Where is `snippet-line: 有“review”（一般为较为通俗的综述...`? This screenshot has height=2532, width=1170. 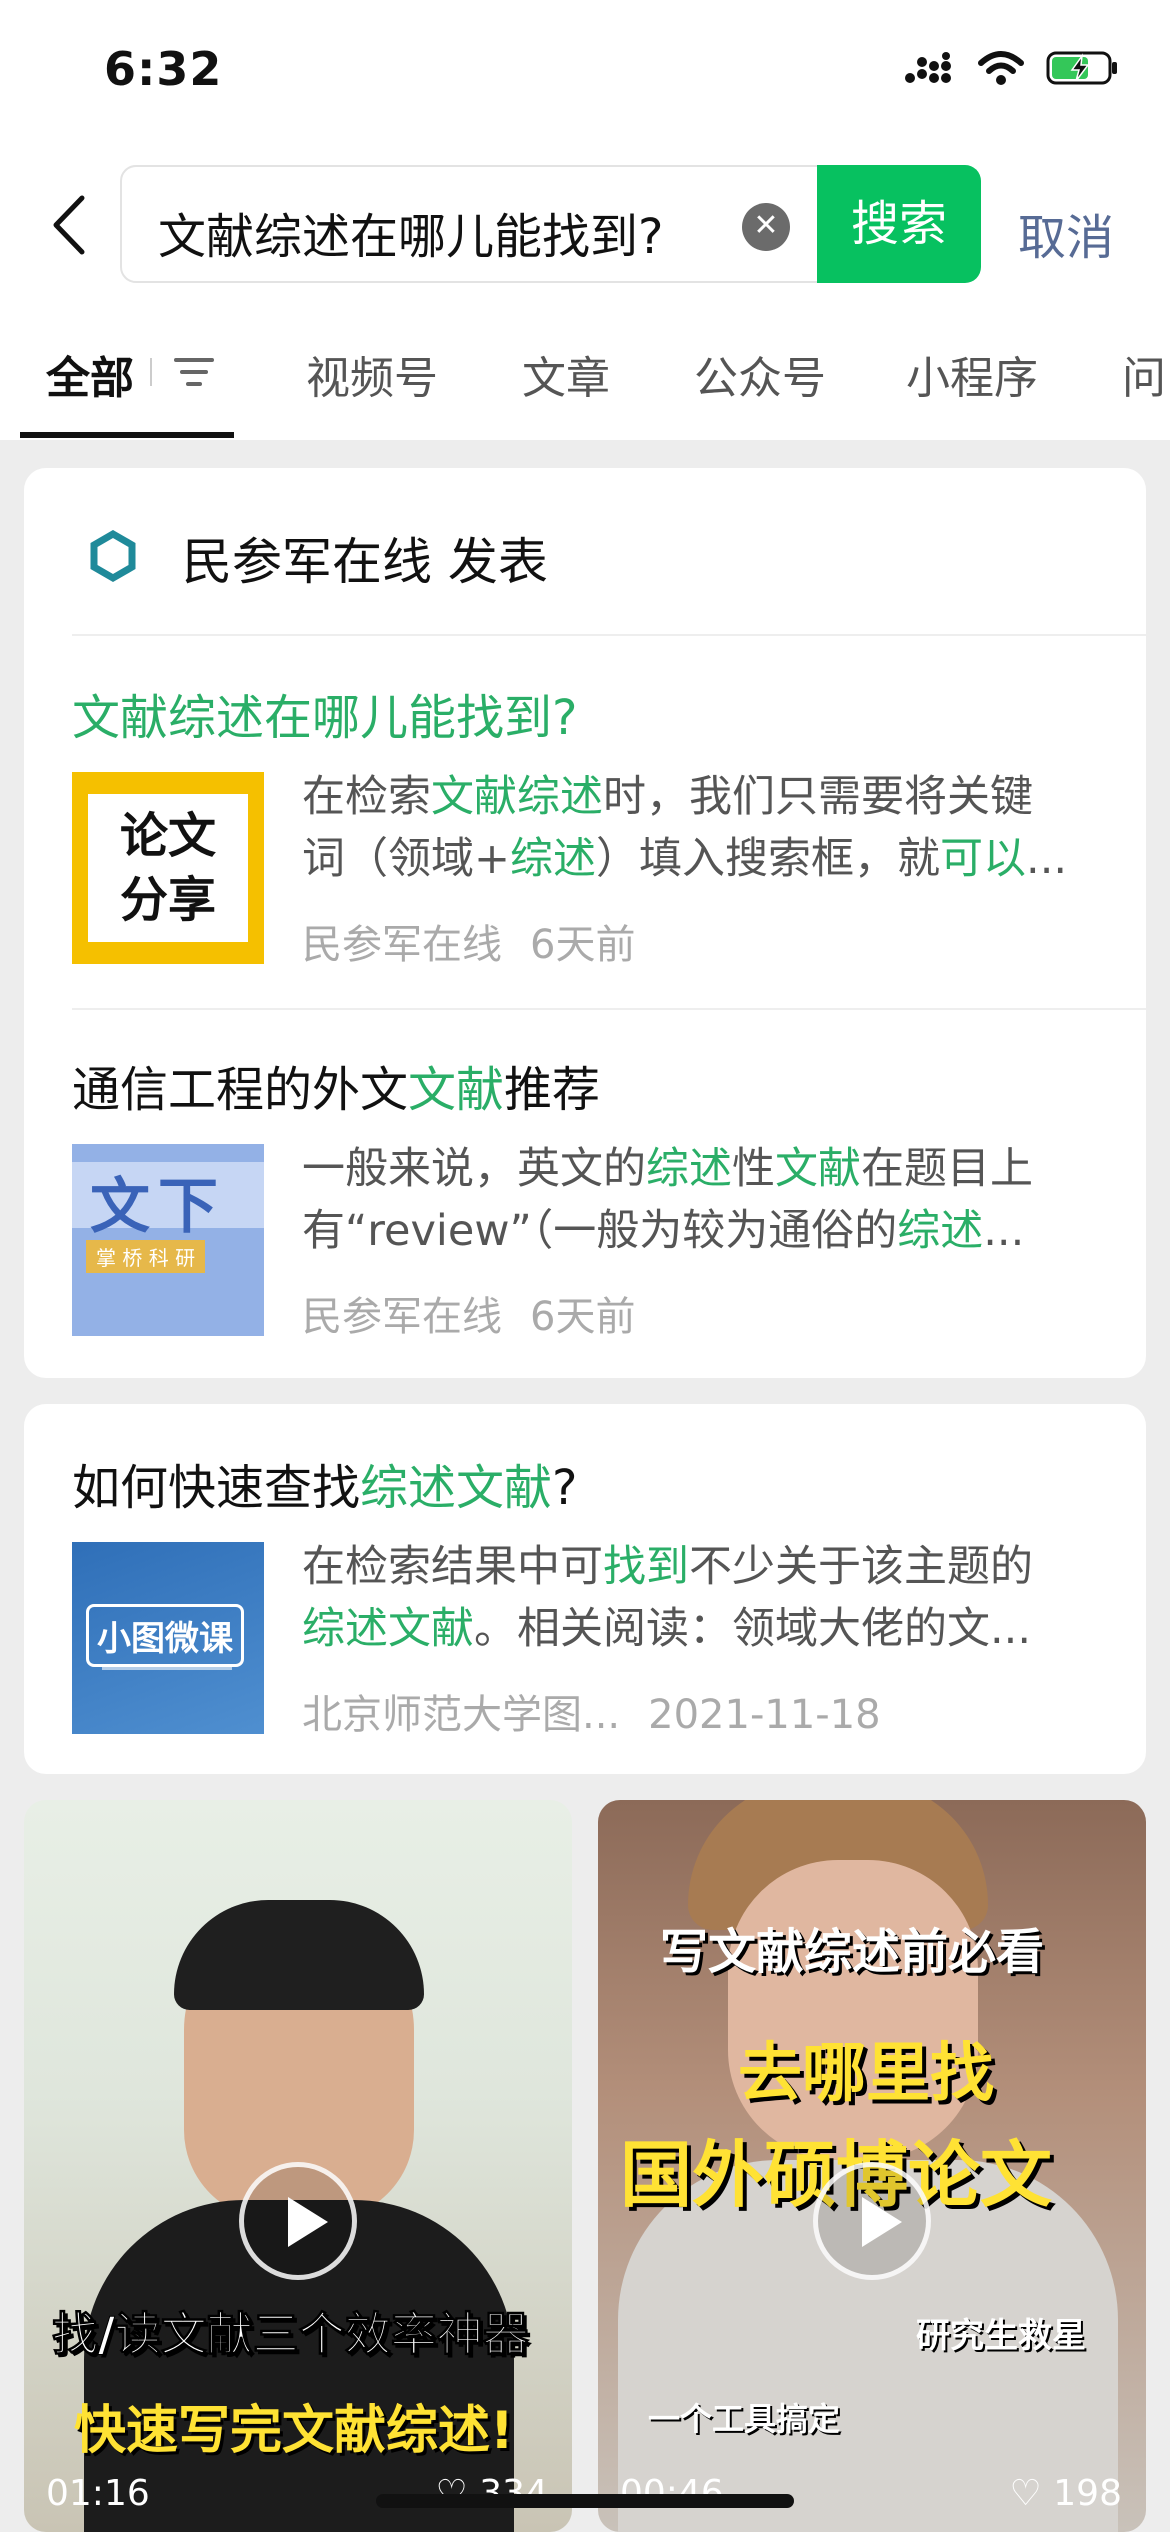
snippet-line: 有“review”（一般为较为通俗的综述... is located at coordinates (663, 1231).